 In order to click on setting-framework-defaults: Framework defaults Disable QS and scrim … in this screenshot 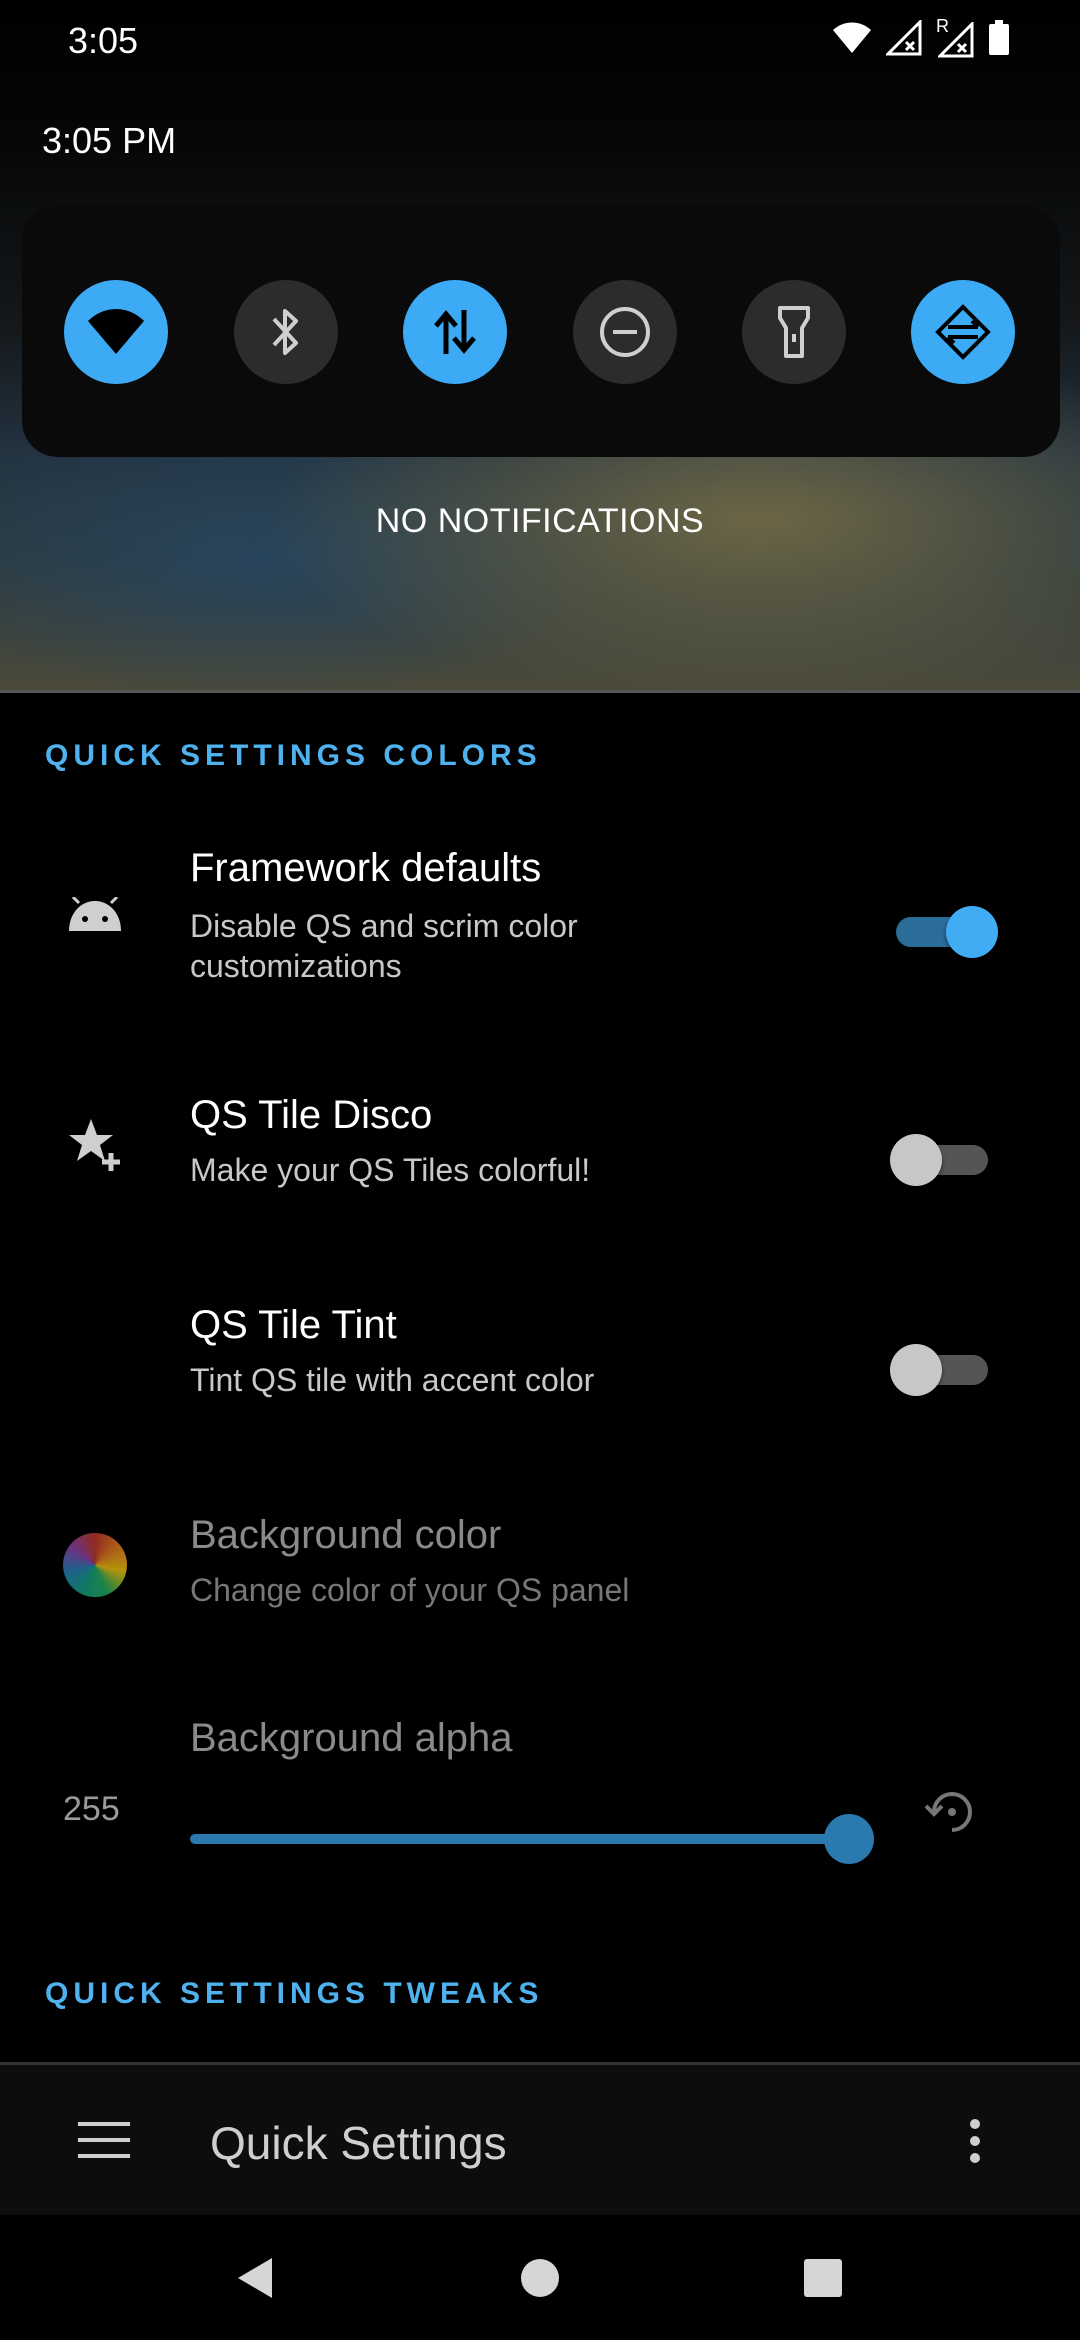, I will do `click(540, 915)`.